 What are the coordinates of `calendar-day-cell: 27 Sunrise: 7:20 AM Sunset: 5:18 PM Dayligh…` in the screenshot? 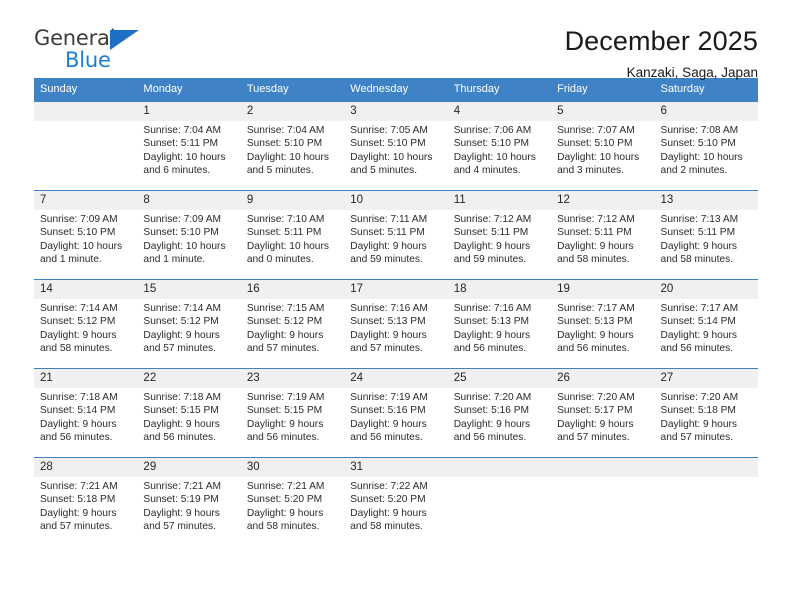 It's located at (706, 413).